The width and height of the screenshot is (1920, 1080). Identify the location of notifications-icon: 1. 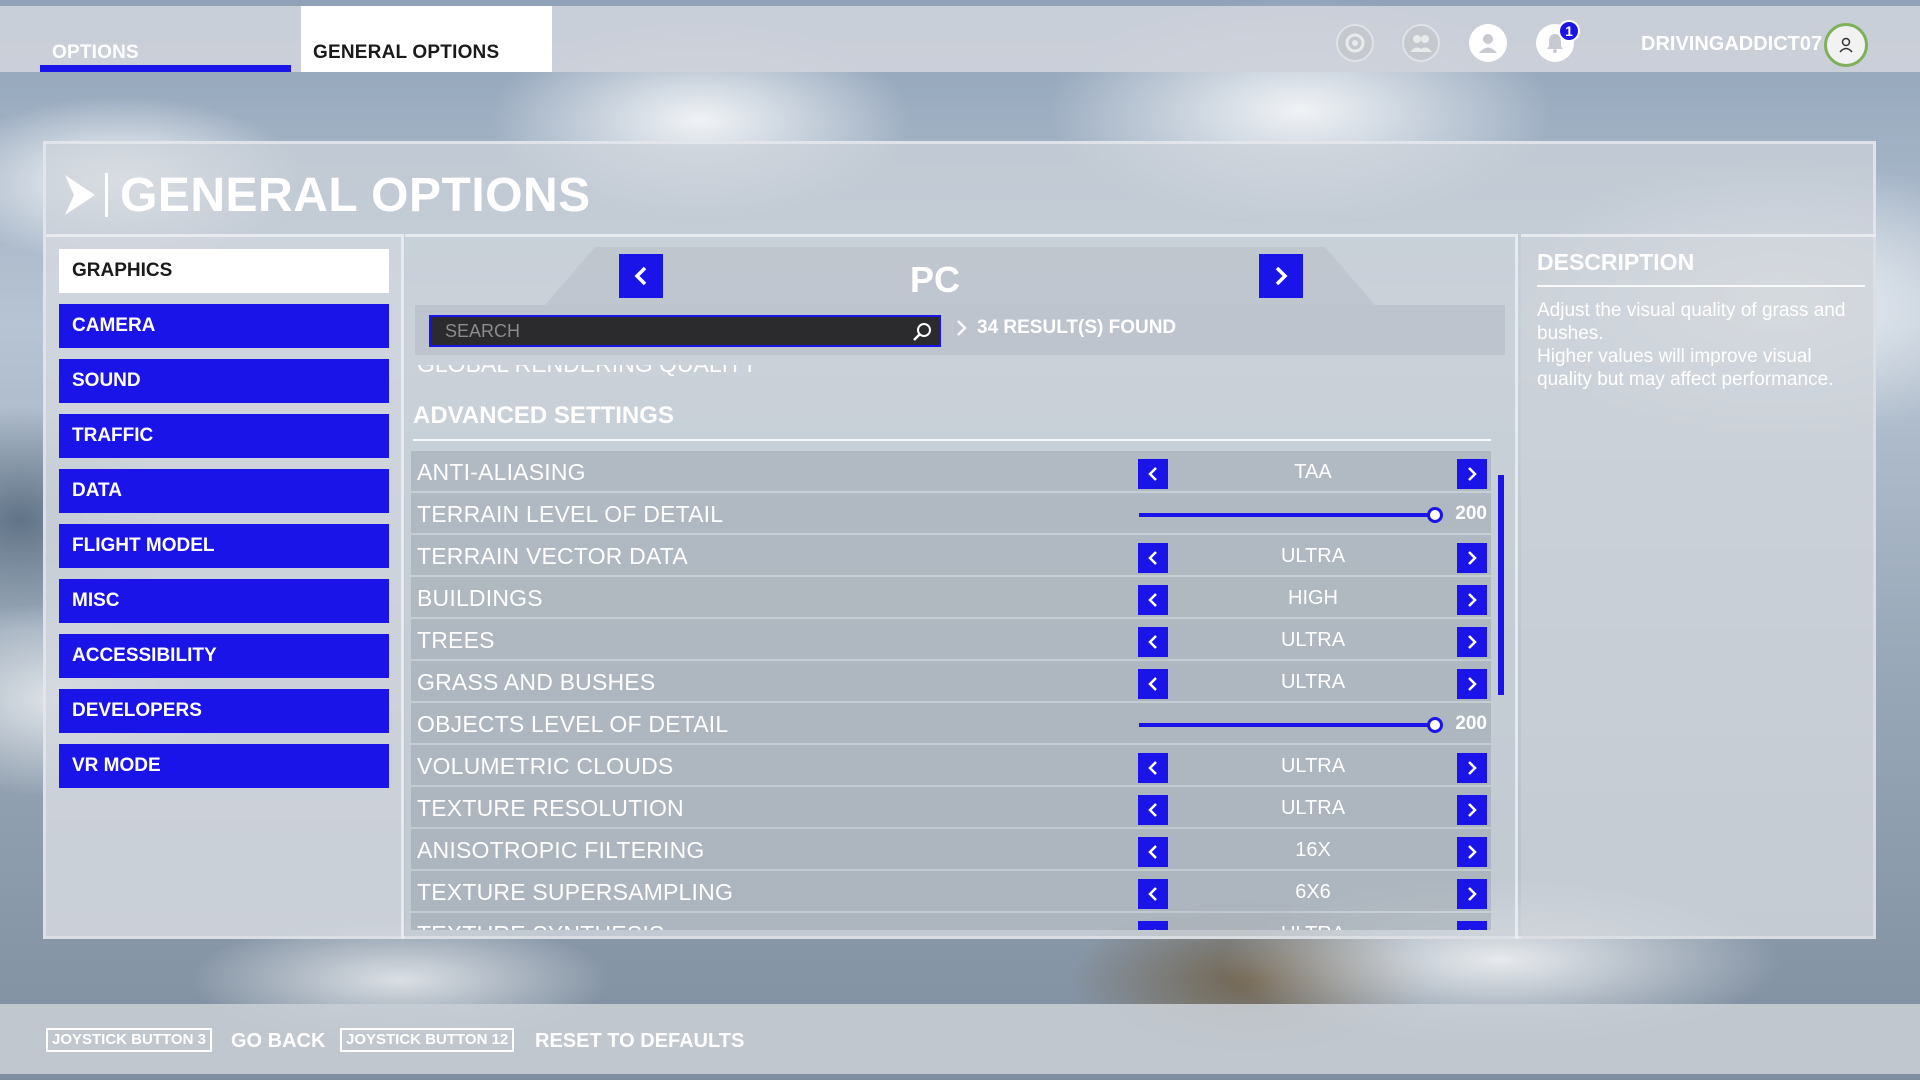
(1558, 41).